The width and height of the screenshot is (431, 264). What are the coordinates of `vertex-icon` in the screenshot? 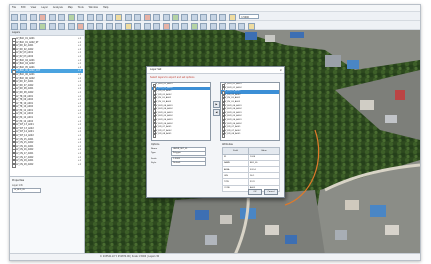 It's located at (43, 26).